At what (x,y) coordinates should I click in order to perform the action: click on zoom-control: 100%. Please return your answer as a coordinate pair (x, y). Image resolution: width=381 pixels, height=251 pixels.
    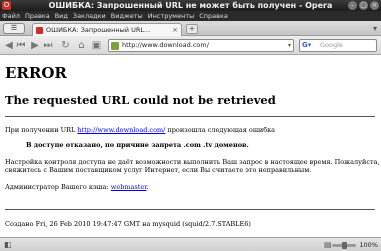
    Looking at the image, I should click on (355, 245).